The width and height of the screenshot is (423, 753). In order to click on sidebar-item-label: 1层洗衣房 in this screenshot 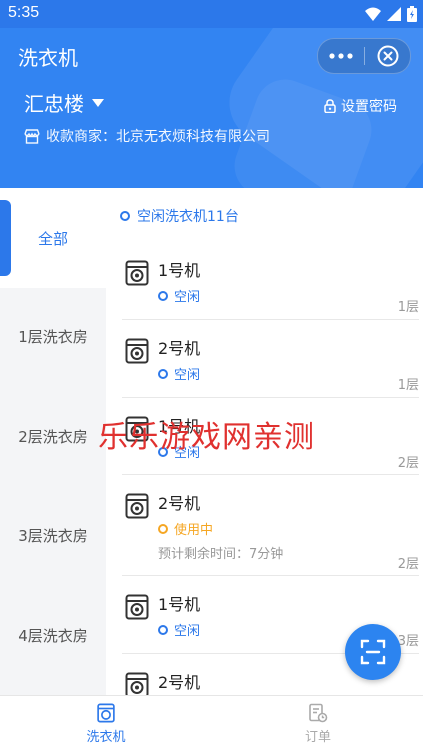, I will do `click(53, 337)`.